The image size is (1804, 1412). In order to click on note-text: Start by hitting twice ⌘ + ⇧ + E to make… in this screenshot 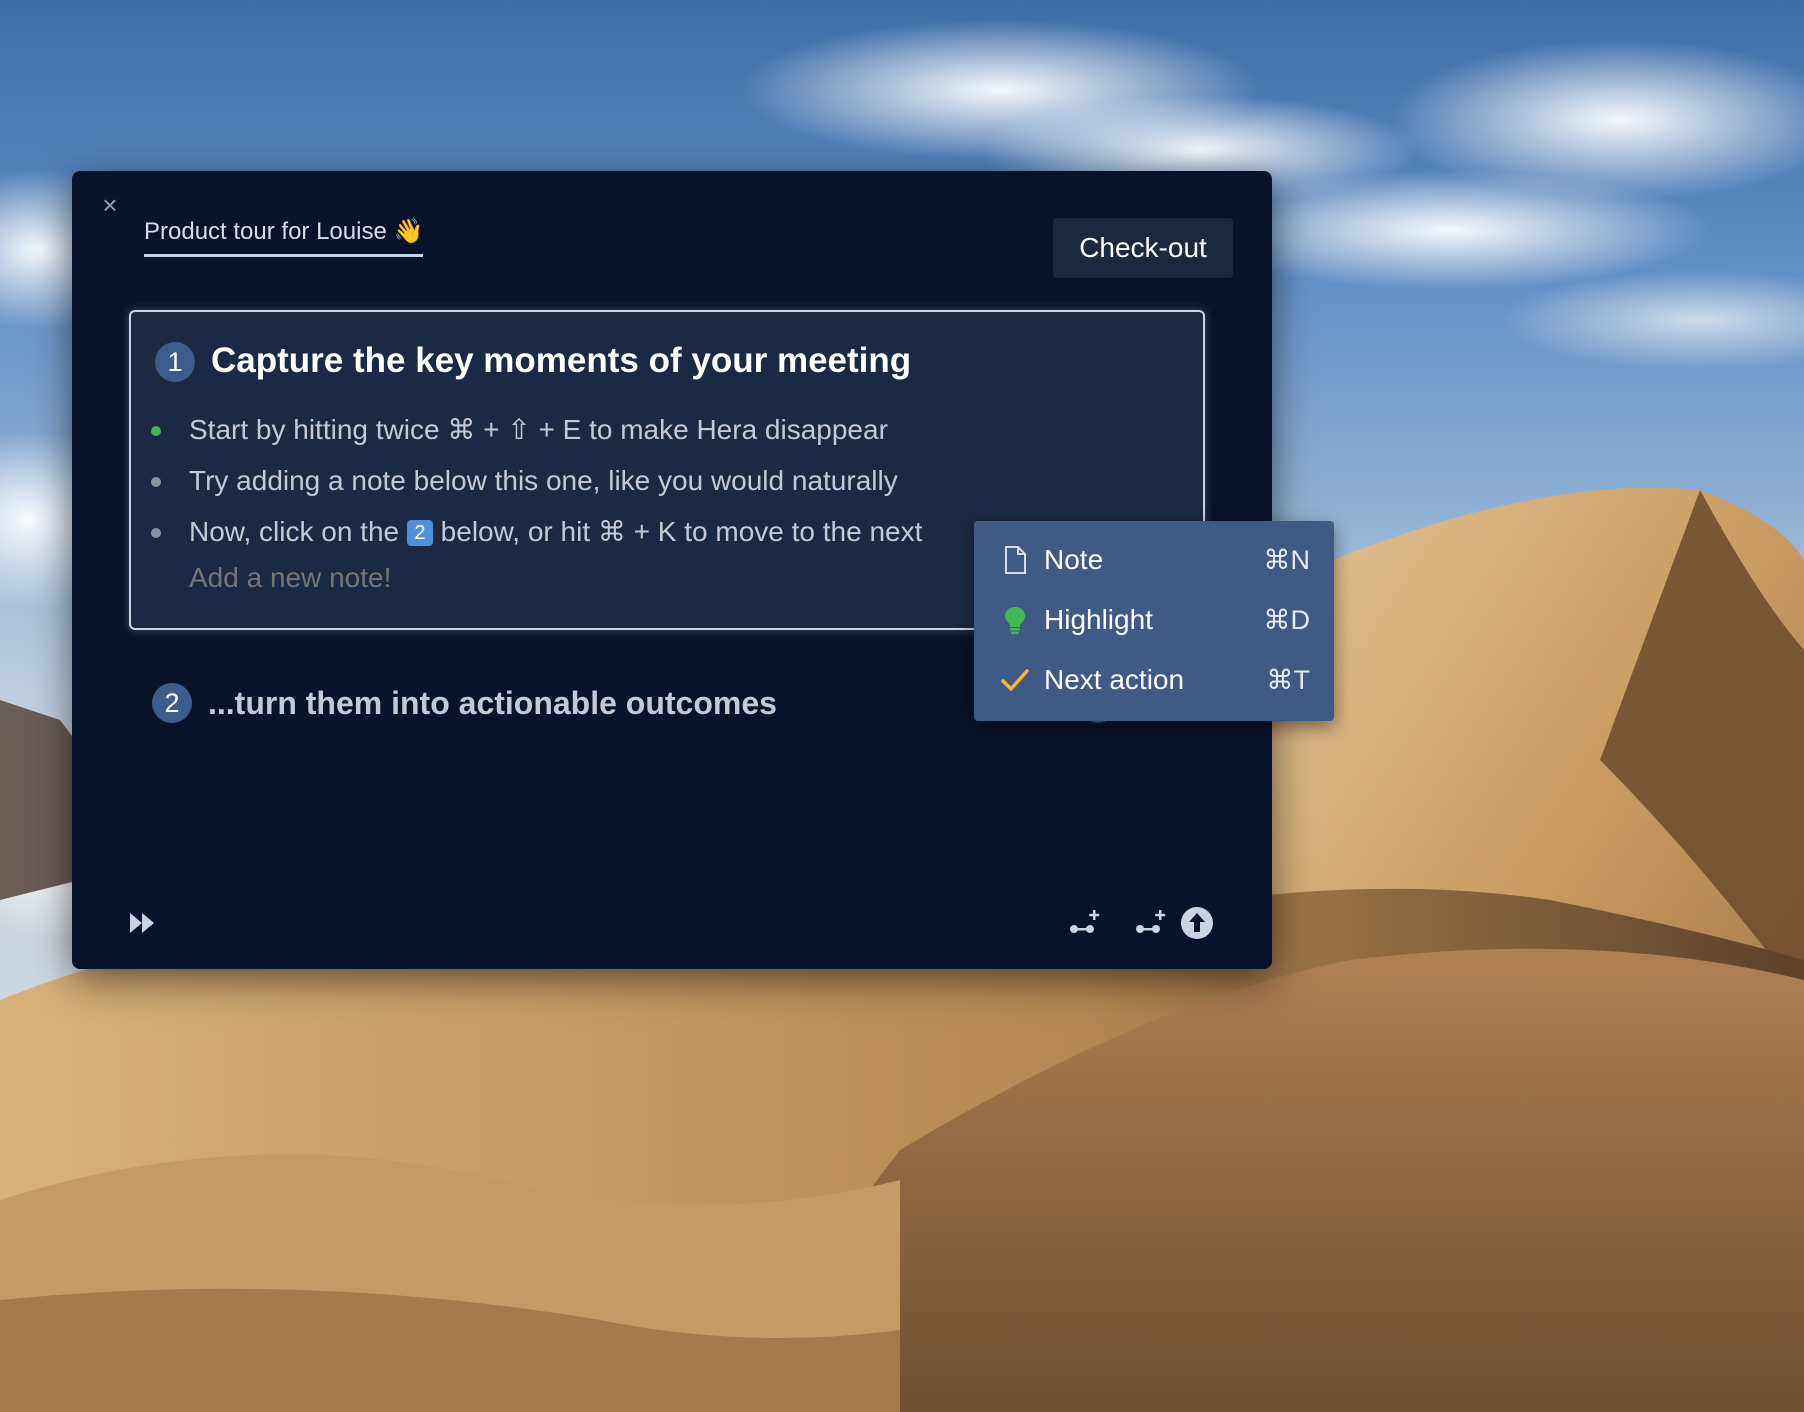, I will do `click(538, 429)`.